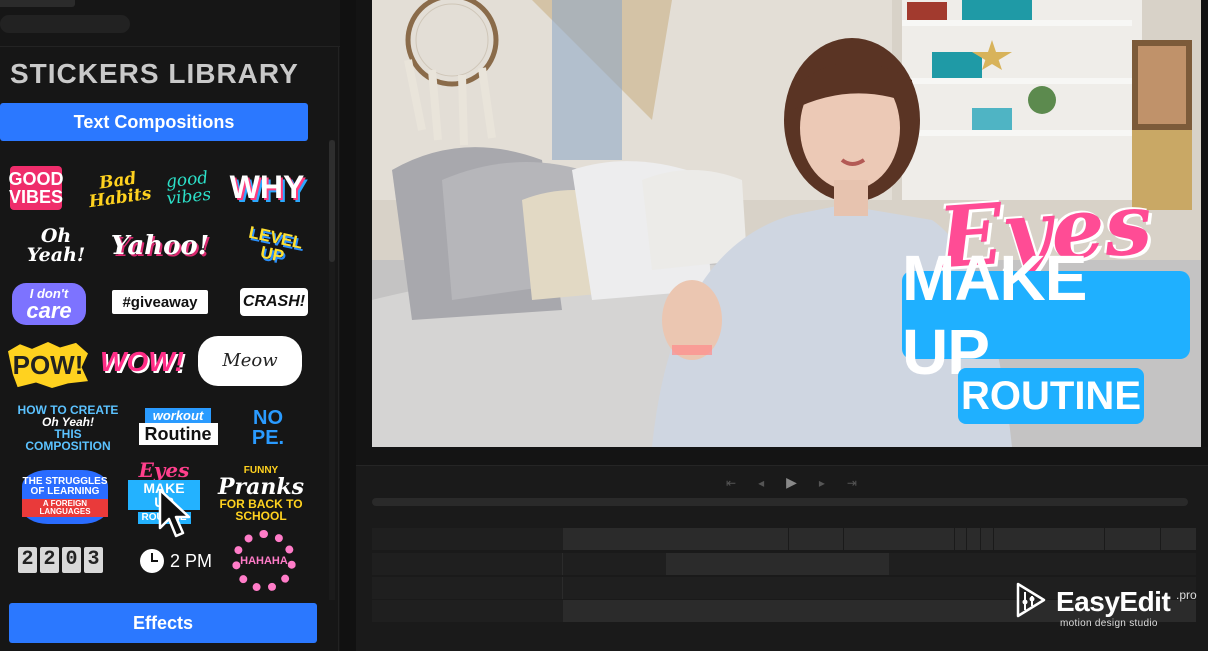 This screenshot has height=651, width=1208. I want to click on clock-digit: 3, so click(93, 560).